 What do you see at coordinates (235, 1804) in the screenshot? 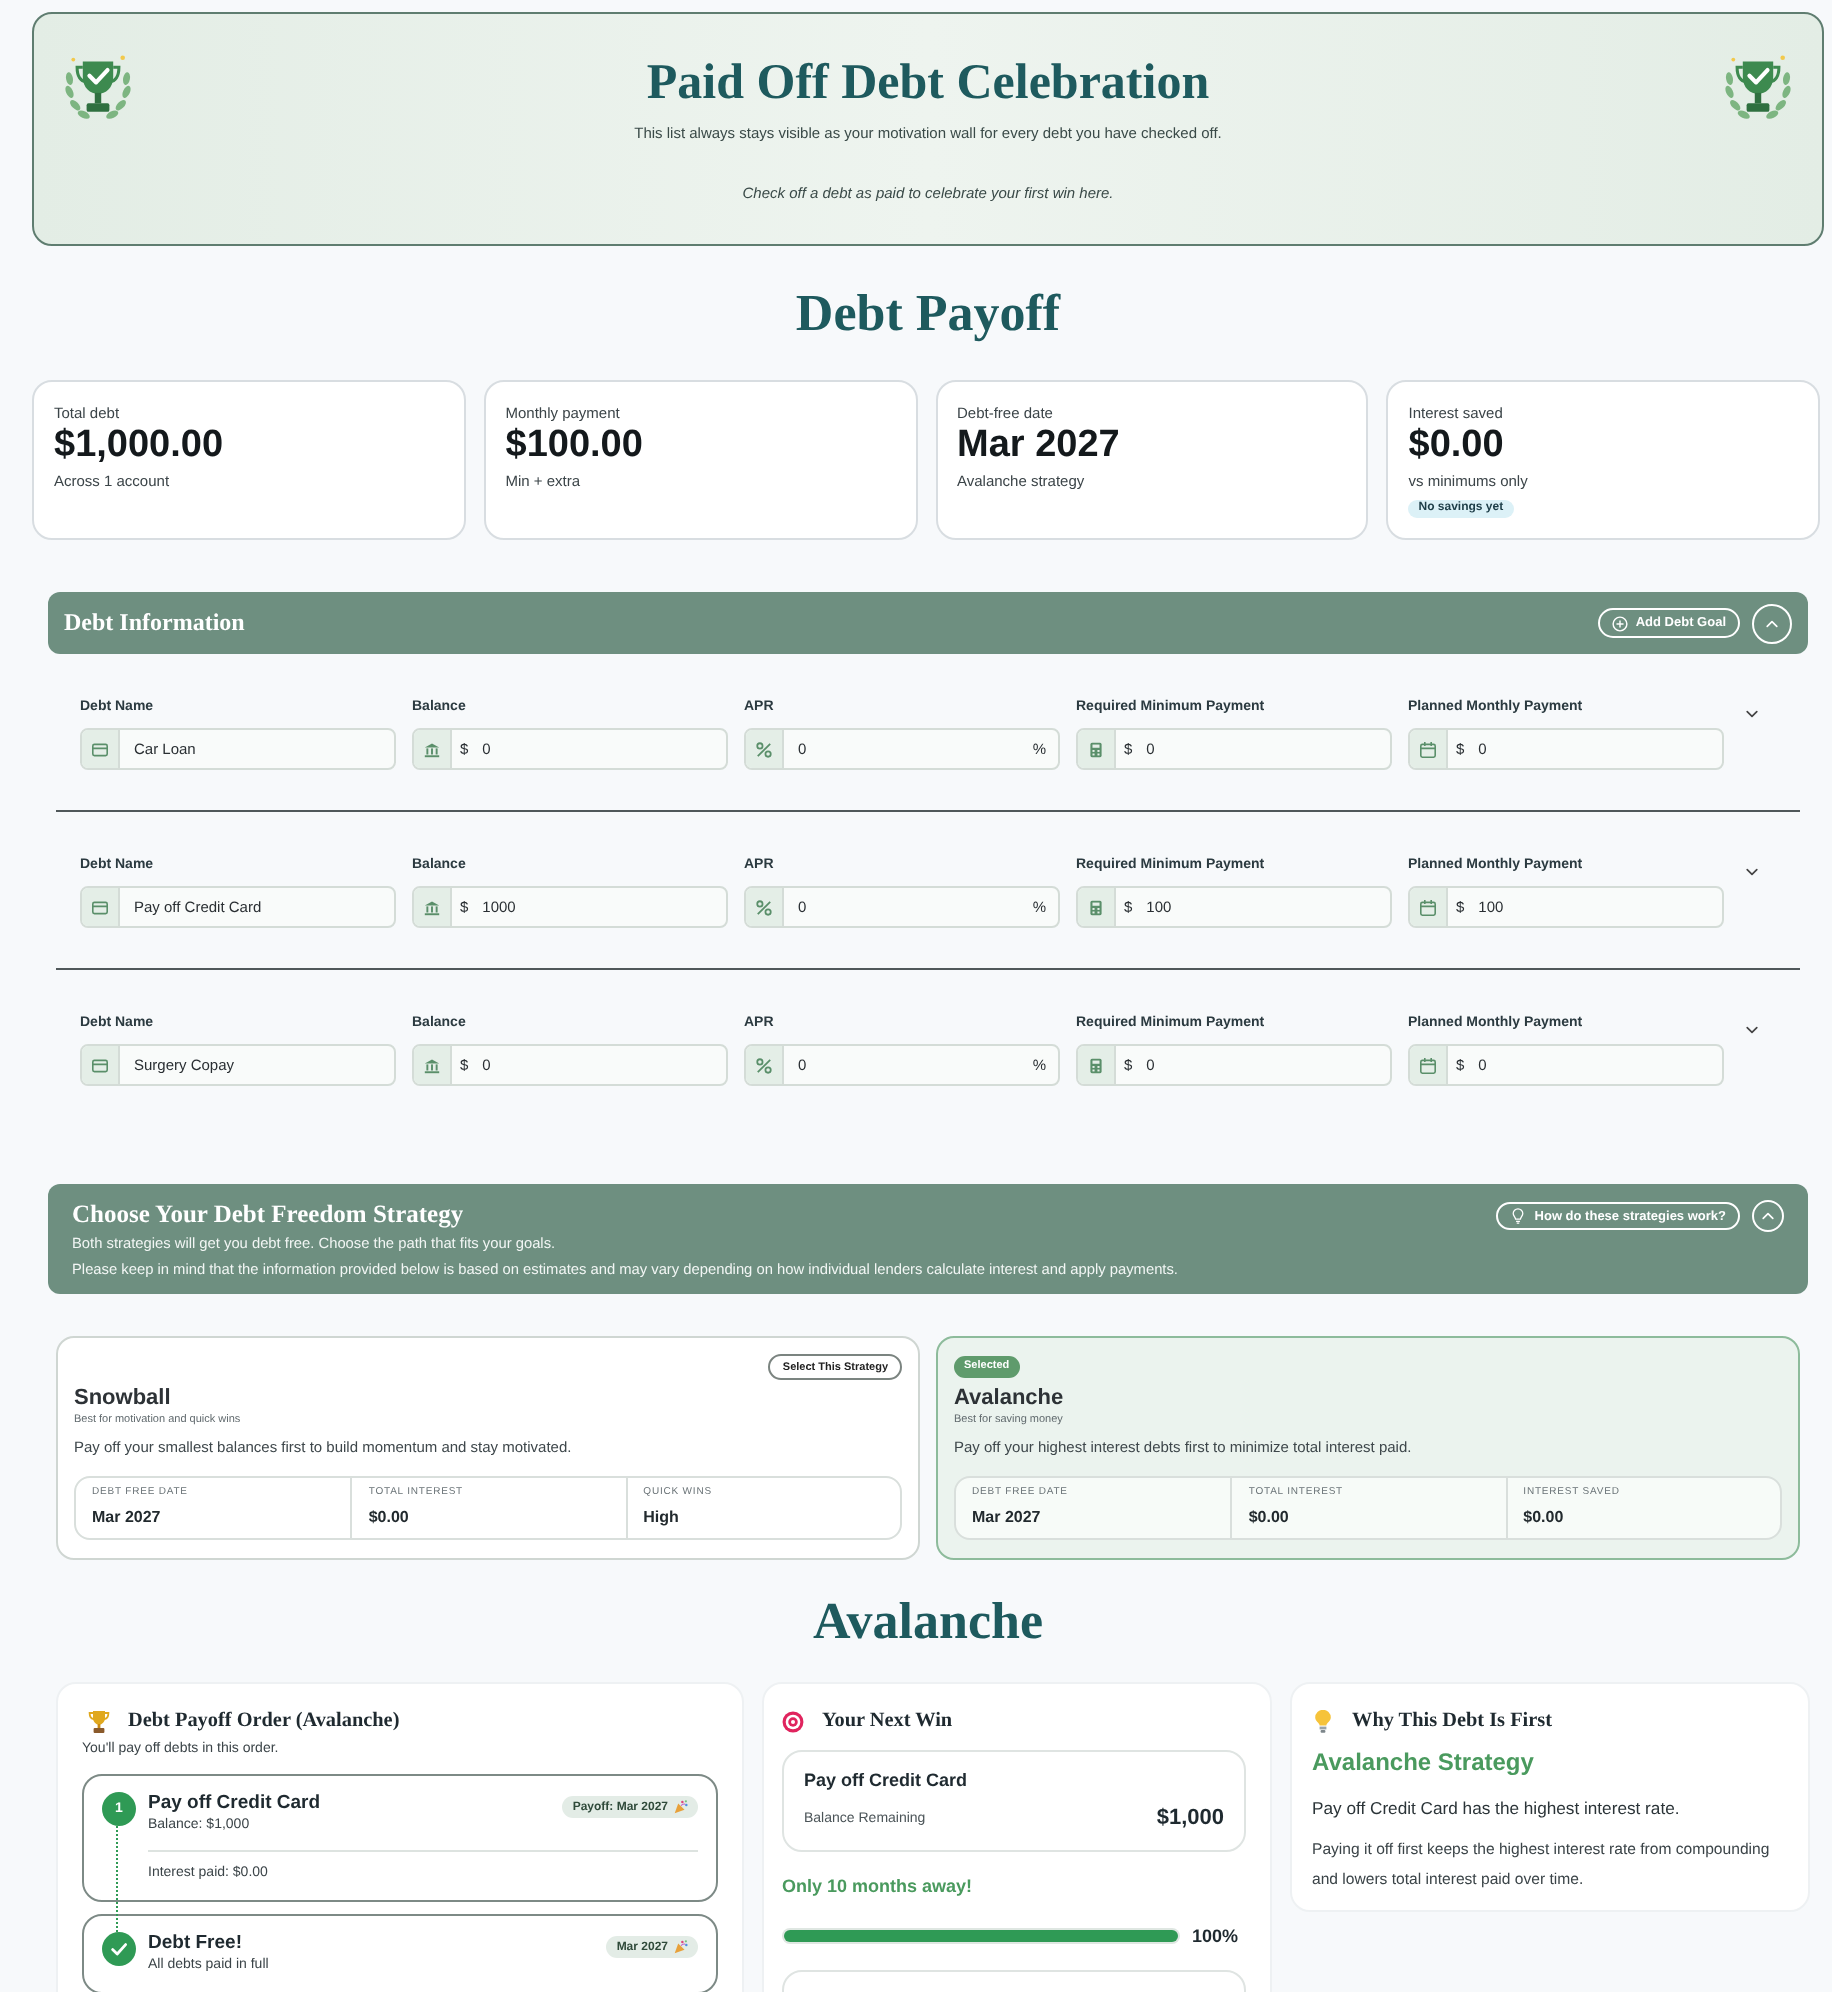
I see `step-title: Pay off Credit Card` at bounding box center [235, 1804].